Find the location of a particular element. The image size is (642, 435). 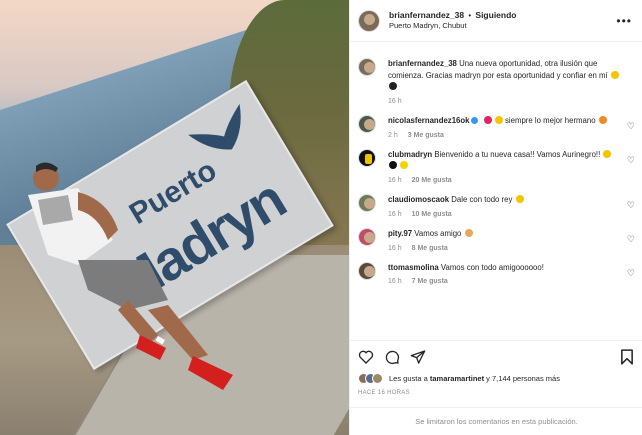

location-link: Puerto Madryn, Chubut is located at coordinates (453, 26).